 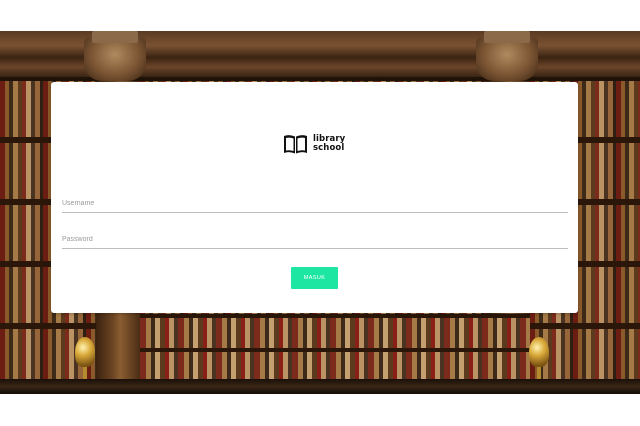 What do you see at coordinates (115, 59) in the screenshot?
I see `cornice-bracket-left` at bounding box center [115, 59].